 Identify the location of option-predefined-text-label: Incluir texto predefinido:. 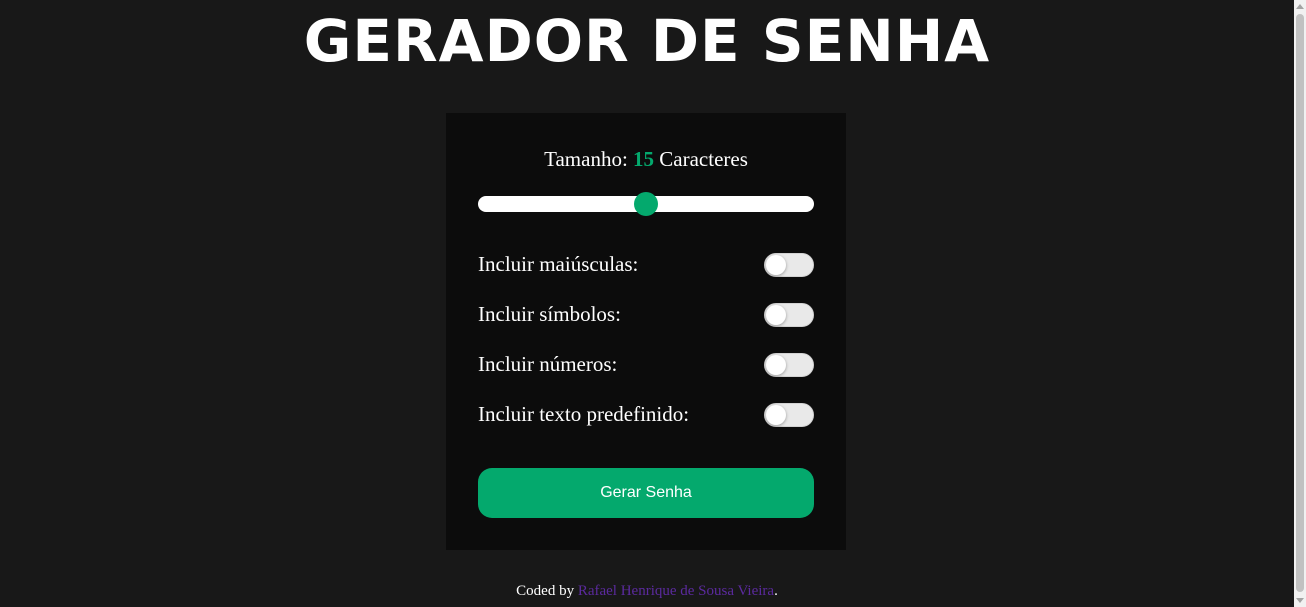
(584, 414).